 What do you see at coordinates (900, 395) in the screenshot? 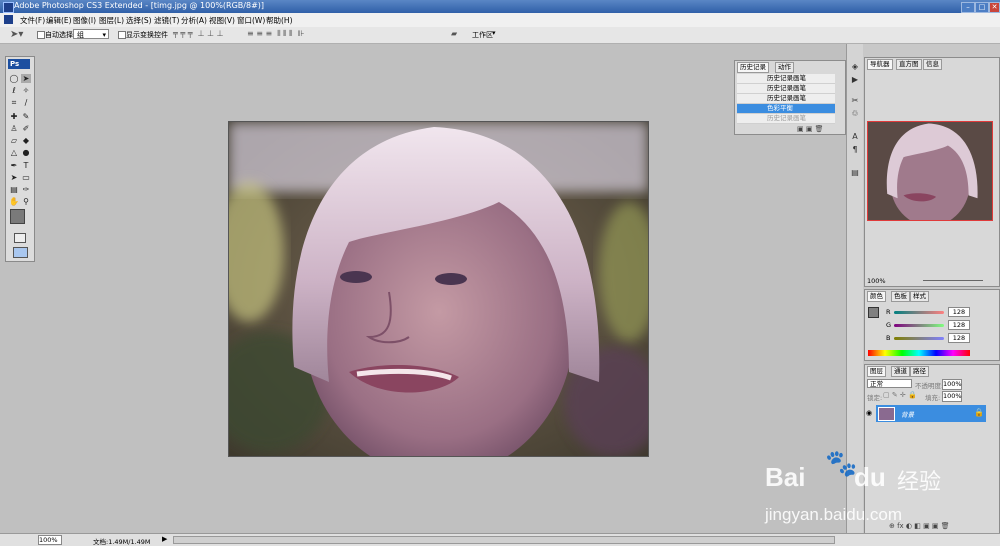
I see `lock-icons: ▢ ✎ ✛ 🔒` at bounding box center [900, 395].